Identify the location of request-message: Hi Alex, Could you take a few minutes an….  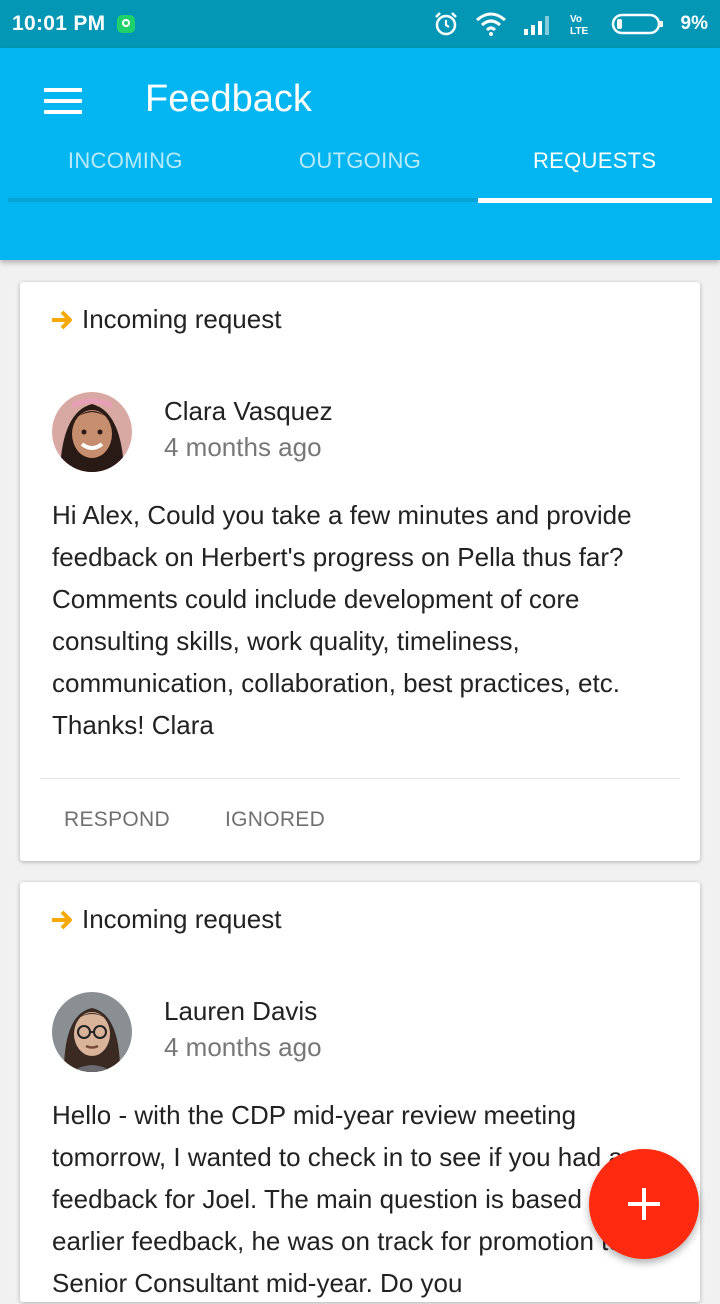
(342, 620).